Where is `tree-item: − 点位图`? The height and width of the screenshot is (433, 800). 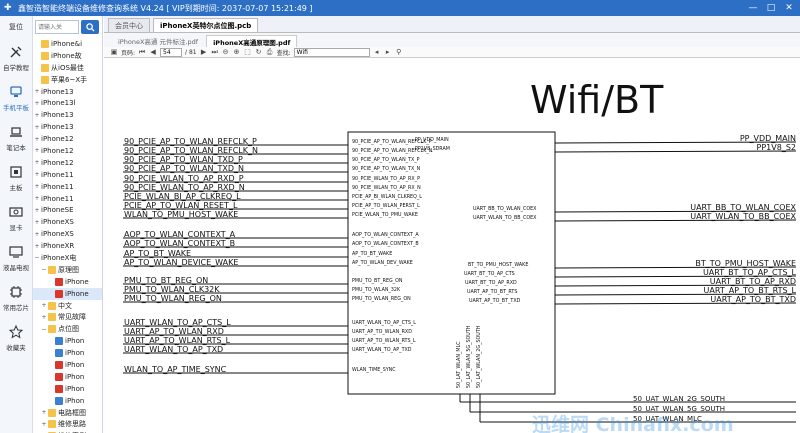
tree-item: − 点位图 is located at coordinates (67, 329).